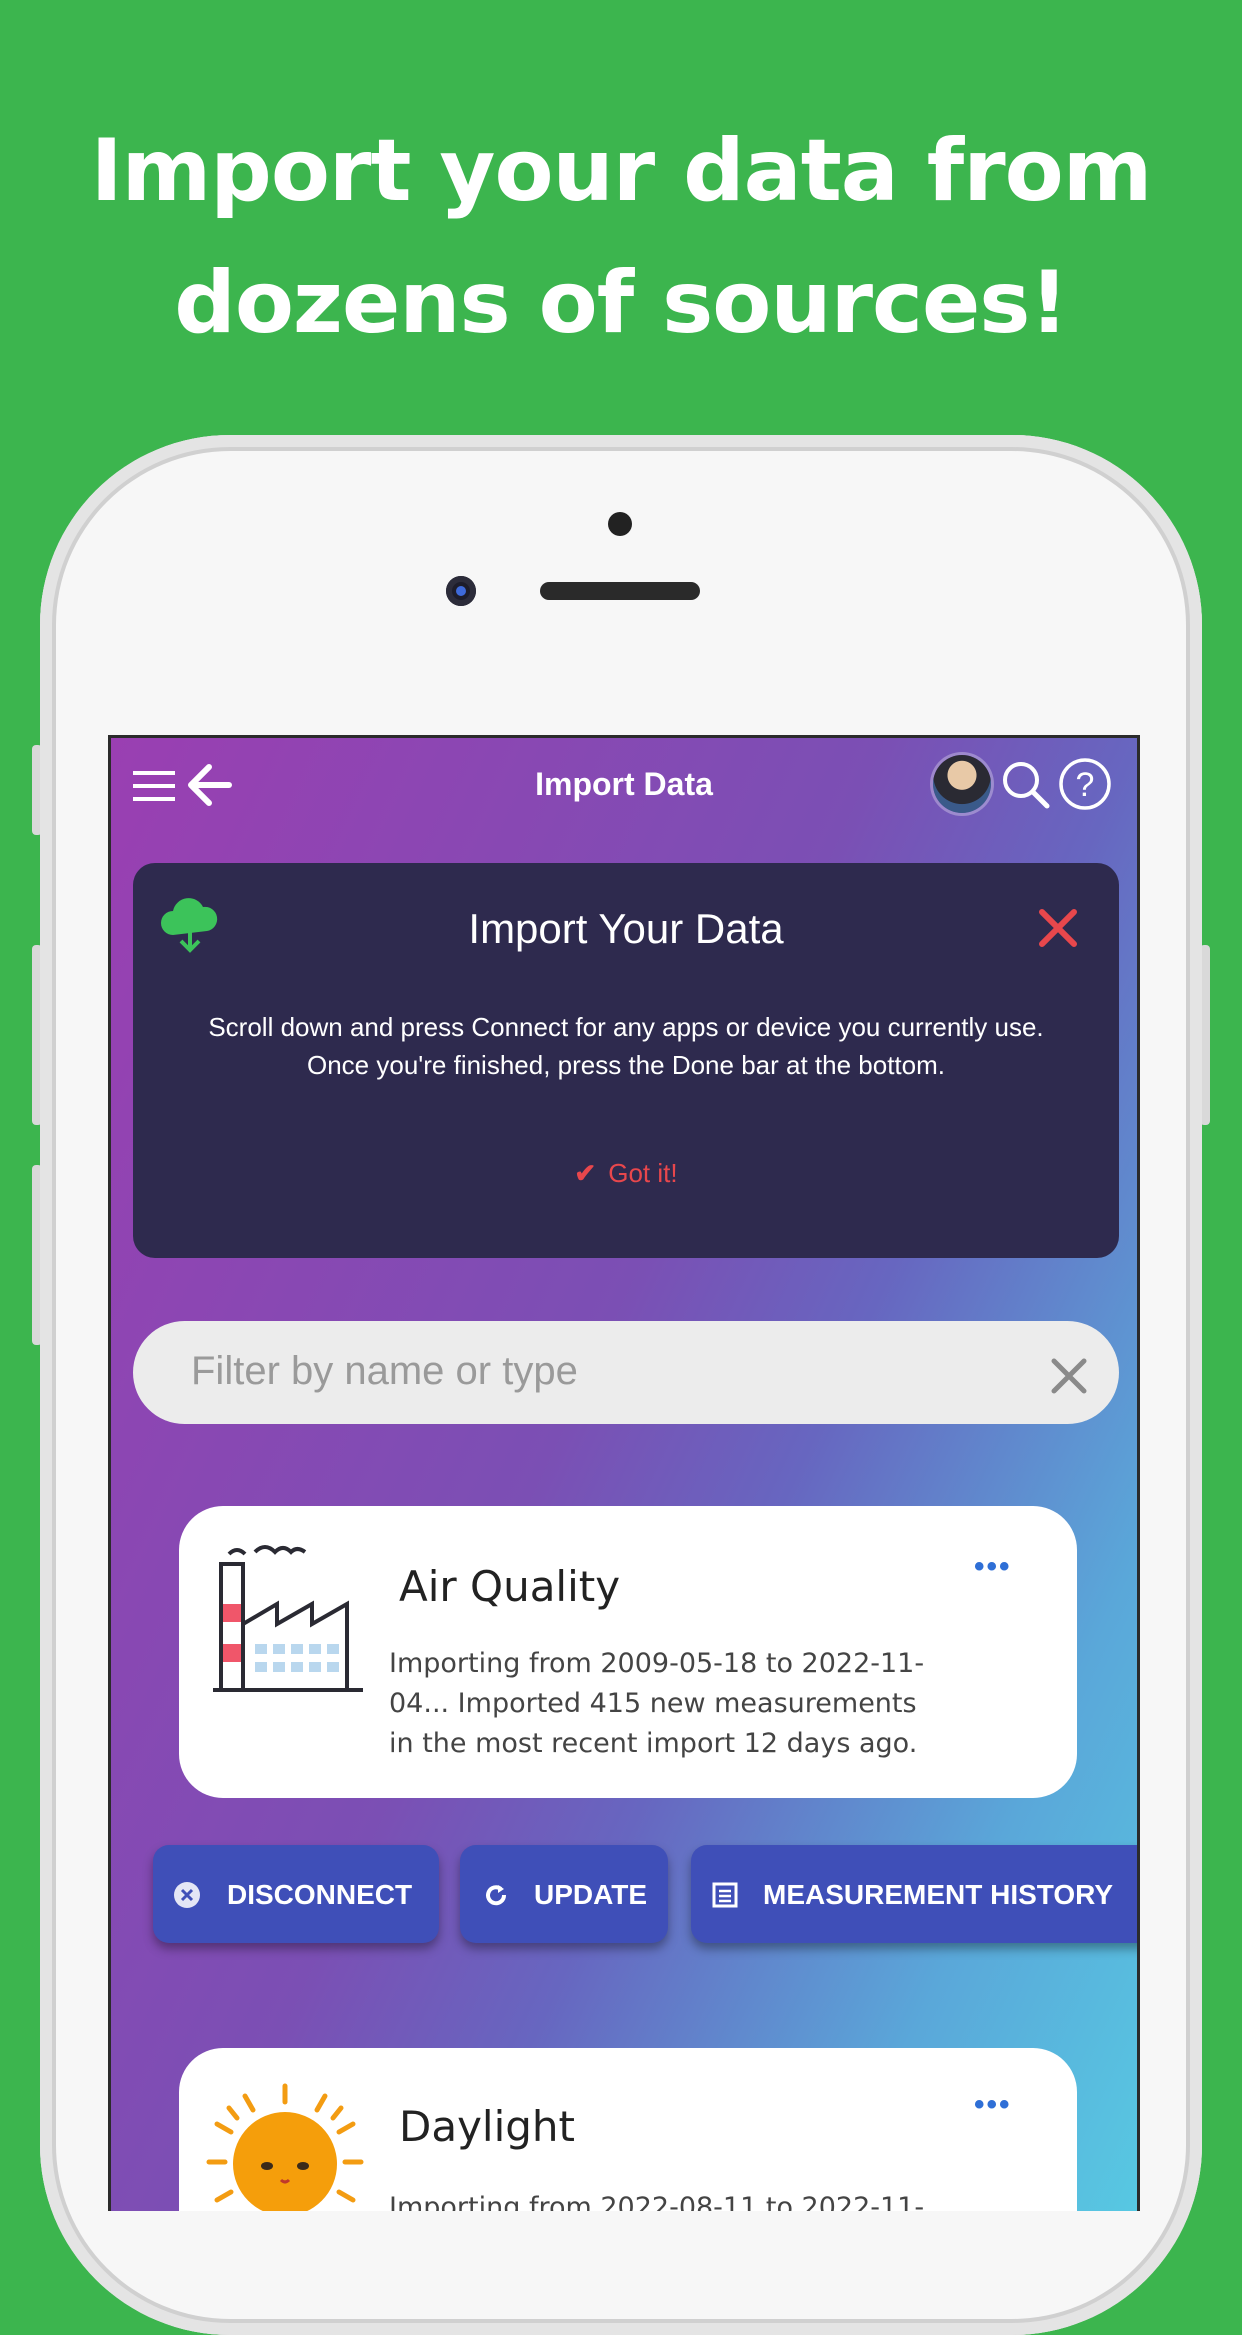  I want to click on update-button: UPDATE, so click(564, 1894).